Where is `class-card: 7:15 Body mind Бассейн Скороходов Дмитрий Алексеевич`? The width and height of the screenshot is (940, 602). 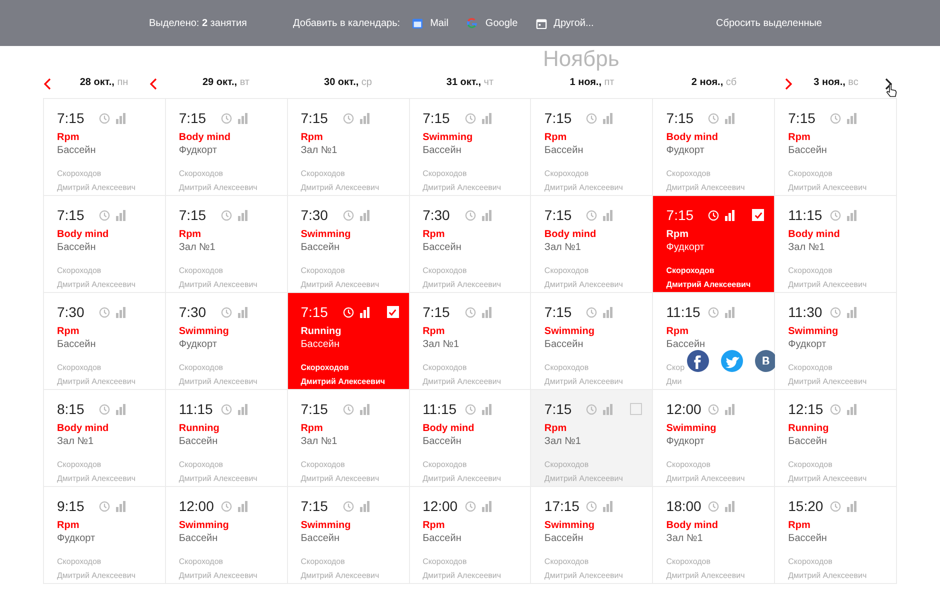 class-card: 7:15 Body mind Бассейн Скороходов Дмитрий Алексеевич is located at coordinates (105, 244).